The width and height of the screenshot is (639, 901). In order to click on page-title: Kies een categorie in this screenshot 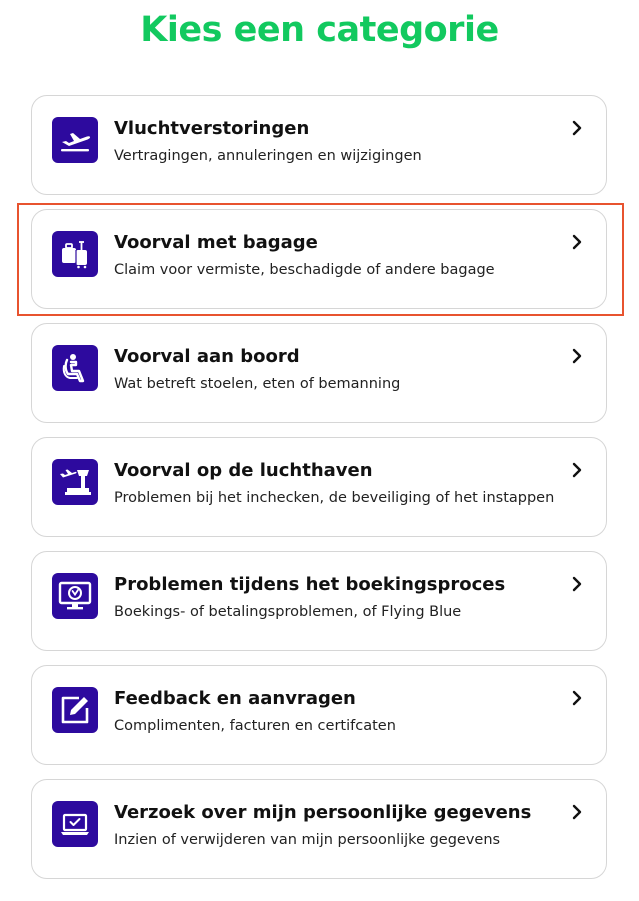, I will do `click(319, 30)`.